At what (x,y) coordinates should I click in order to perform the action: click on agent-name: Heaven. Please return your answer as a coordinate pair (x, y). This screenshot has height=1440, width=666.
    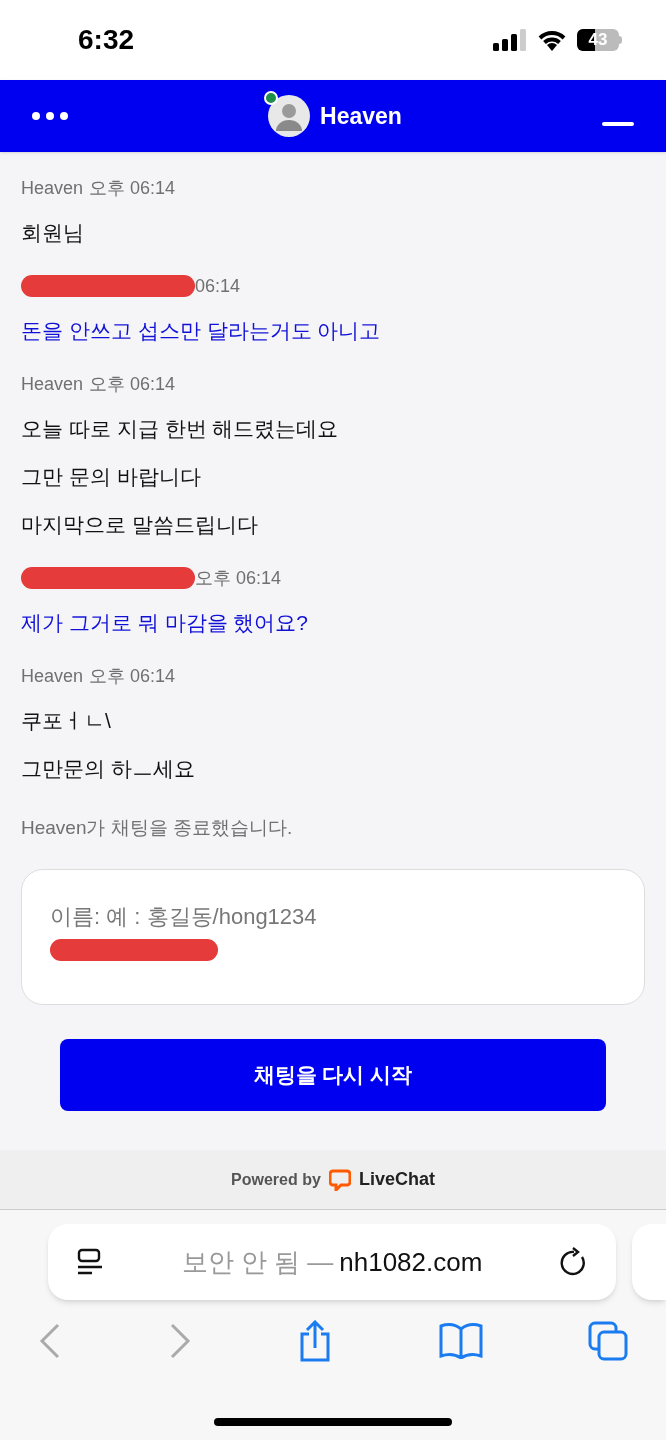
    Looking at the image, I should click on (361, 116).